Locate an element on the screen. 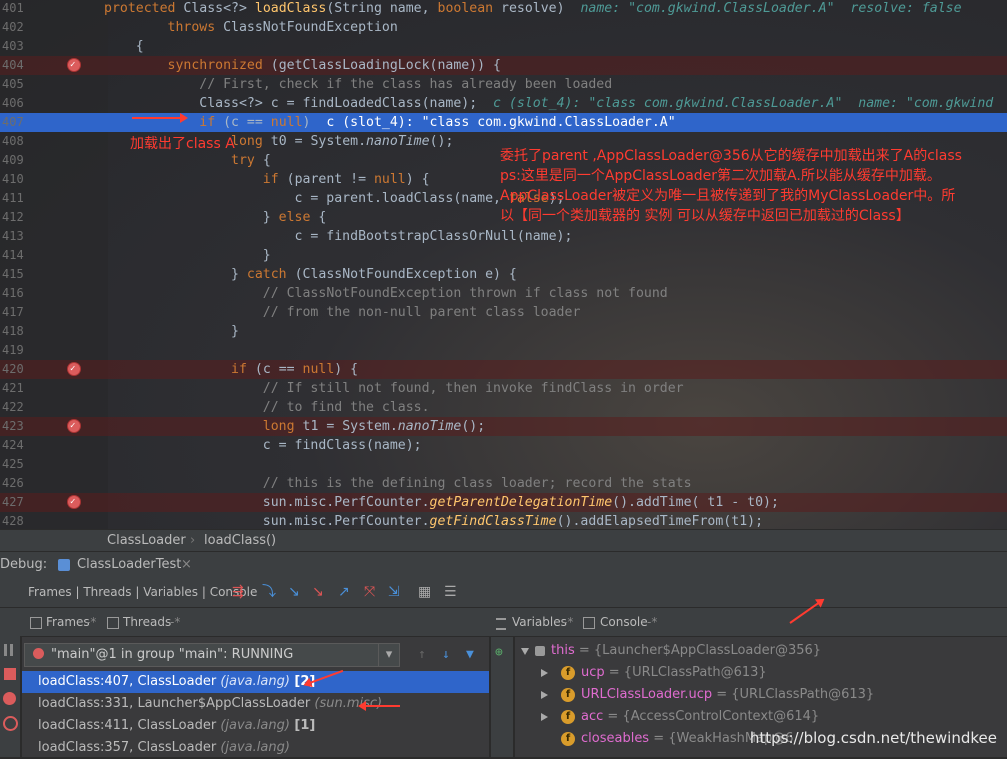  thread-select: "main"@1 in group "main": RUNNING ▾ is located at coordinates (212, 655).